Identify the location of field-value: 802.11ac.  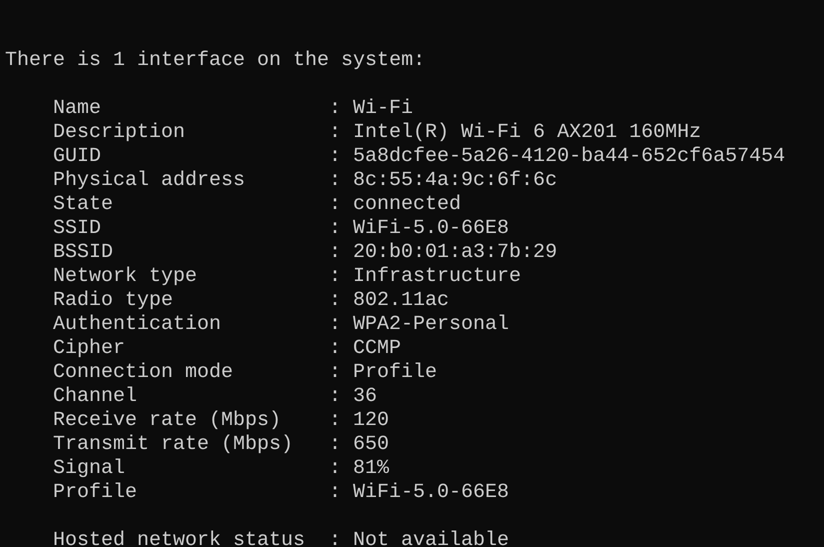
(401, 301).